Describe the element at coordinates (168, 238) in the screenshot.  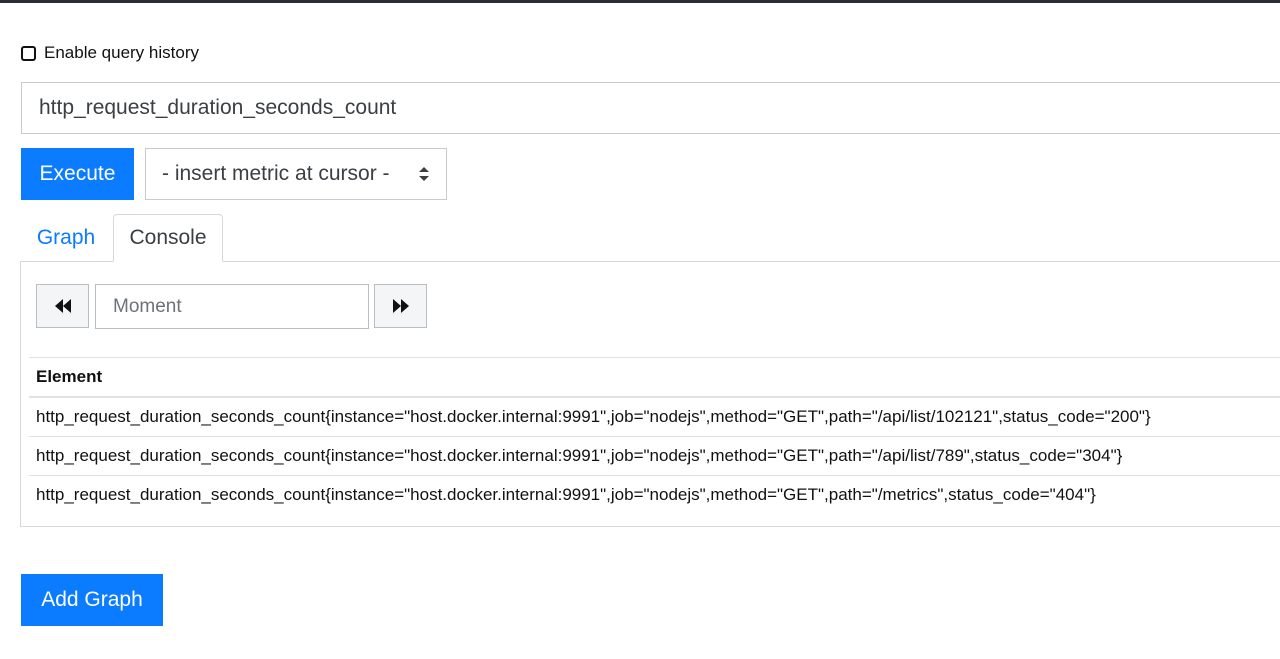
I see `tab-console: Console` at that location.